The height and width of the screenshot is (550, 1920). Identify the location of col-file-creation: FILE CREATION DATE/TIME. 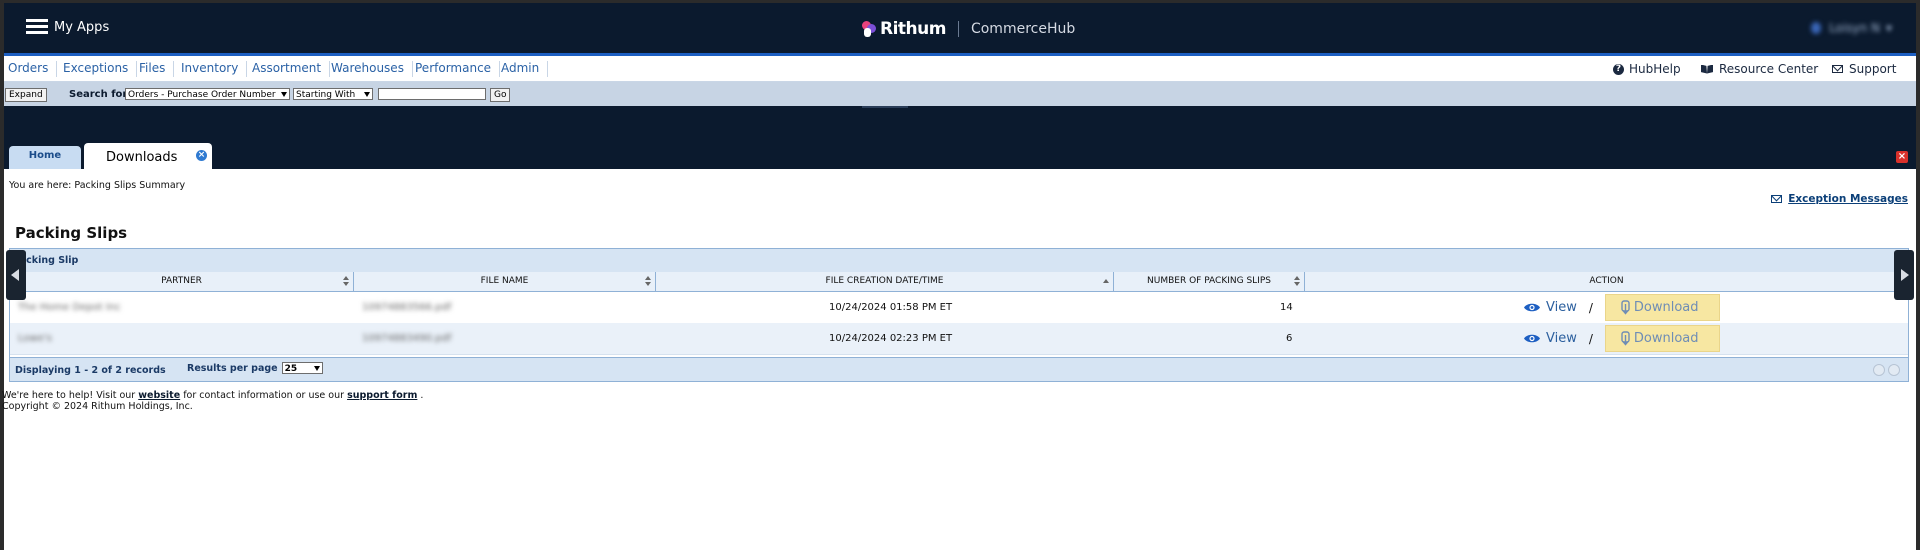
(885, 281).